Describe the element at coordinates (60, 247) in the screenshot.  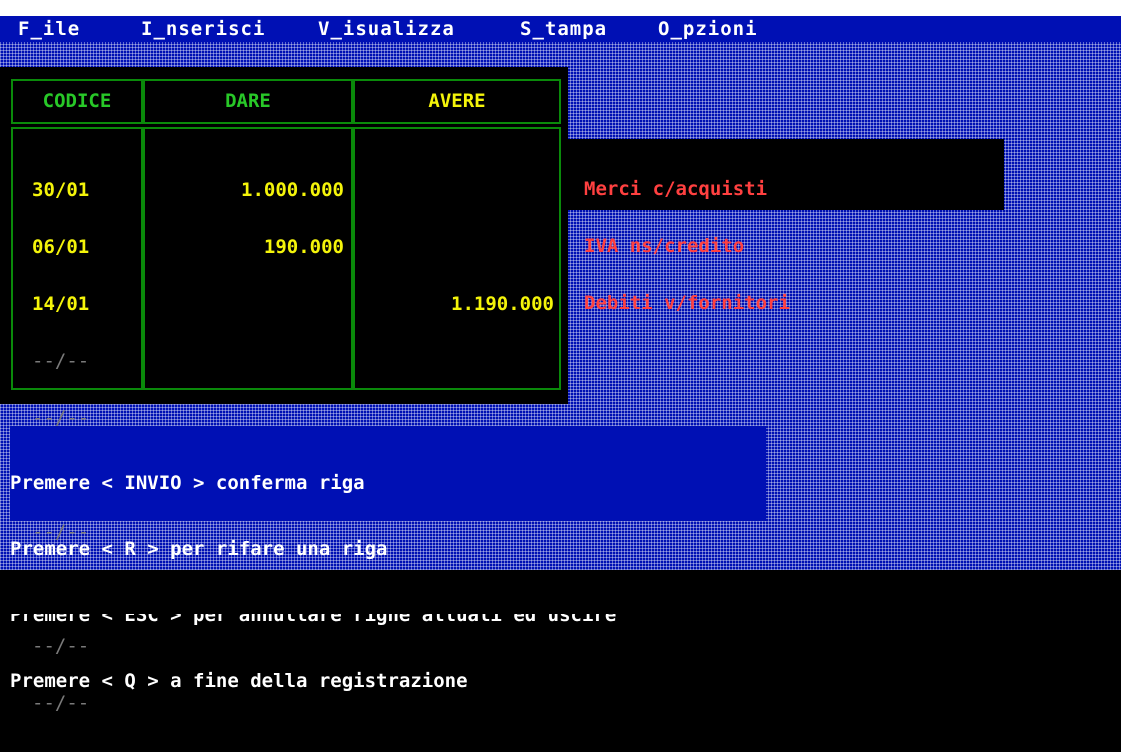
I see `code-cell: 06/01` at that location.